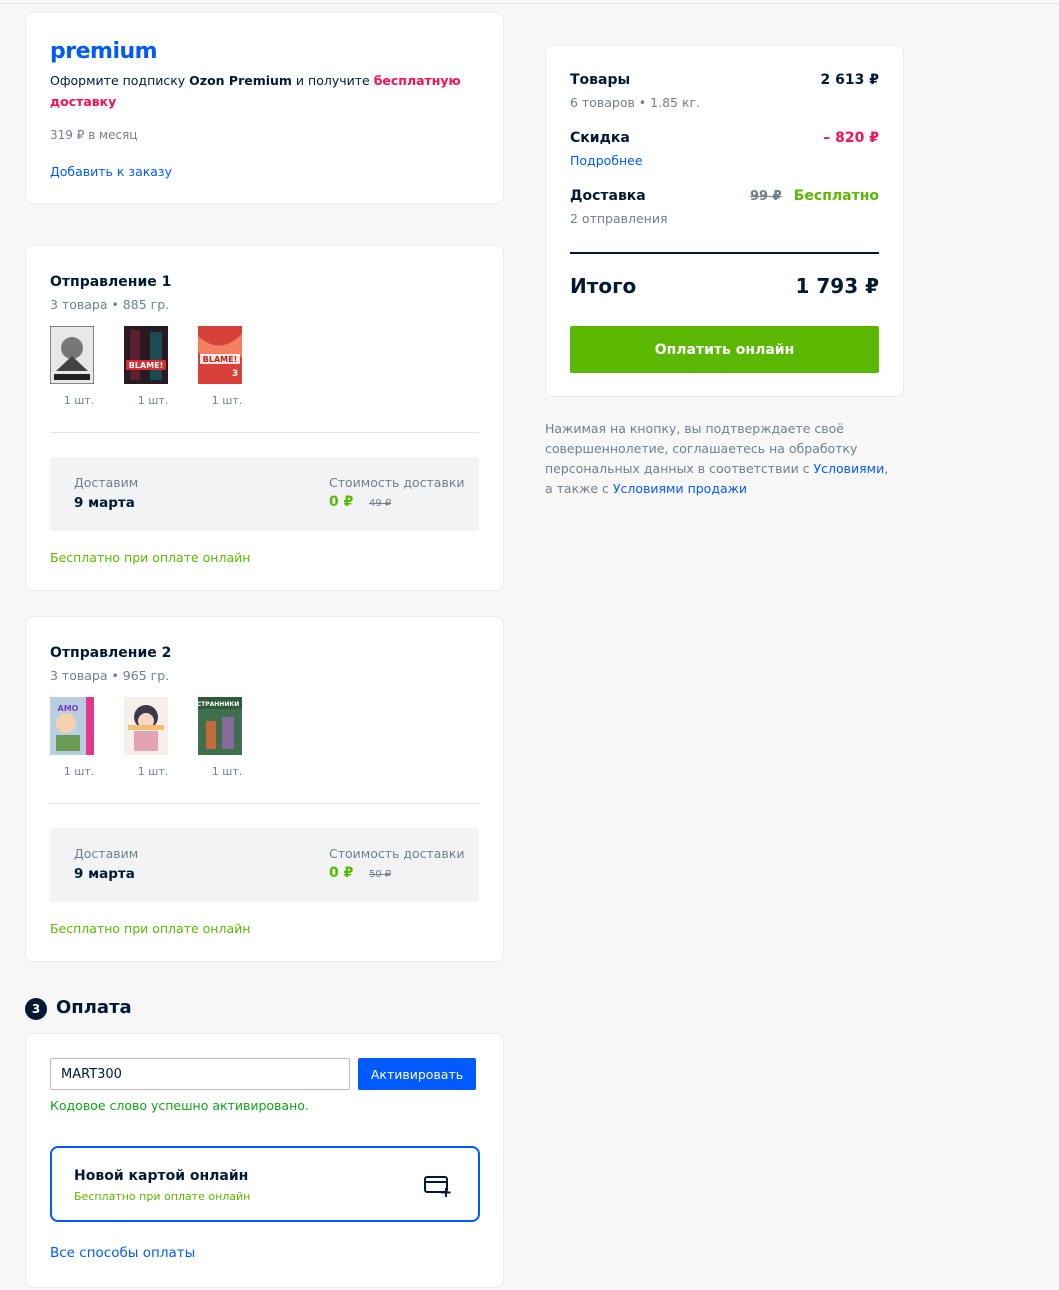 The width and height of the screenshot is (1059, 1290). What do you see at coordinates (438, 1188) in the screenshot?
I see `add-card-icon` at bounding box center [438, 1188].